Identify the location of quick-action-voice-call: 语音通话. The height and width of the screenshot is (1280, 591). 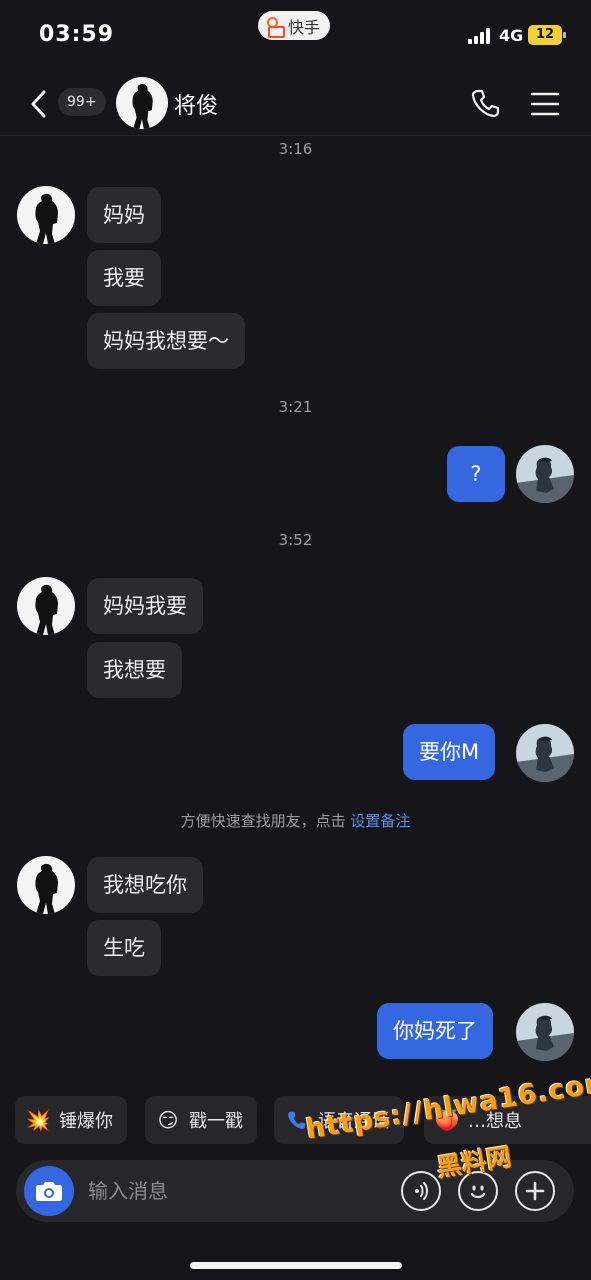
(339, 1120).